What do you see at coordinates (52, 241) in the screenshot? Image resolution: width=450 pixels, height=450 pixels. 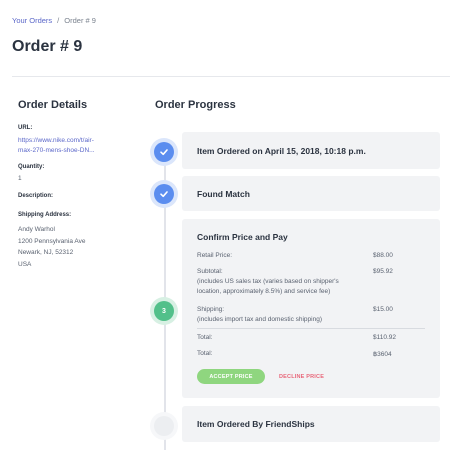 I see `address-line: 1200 Pennsylvania Ave` at bounding box center [52, 241].